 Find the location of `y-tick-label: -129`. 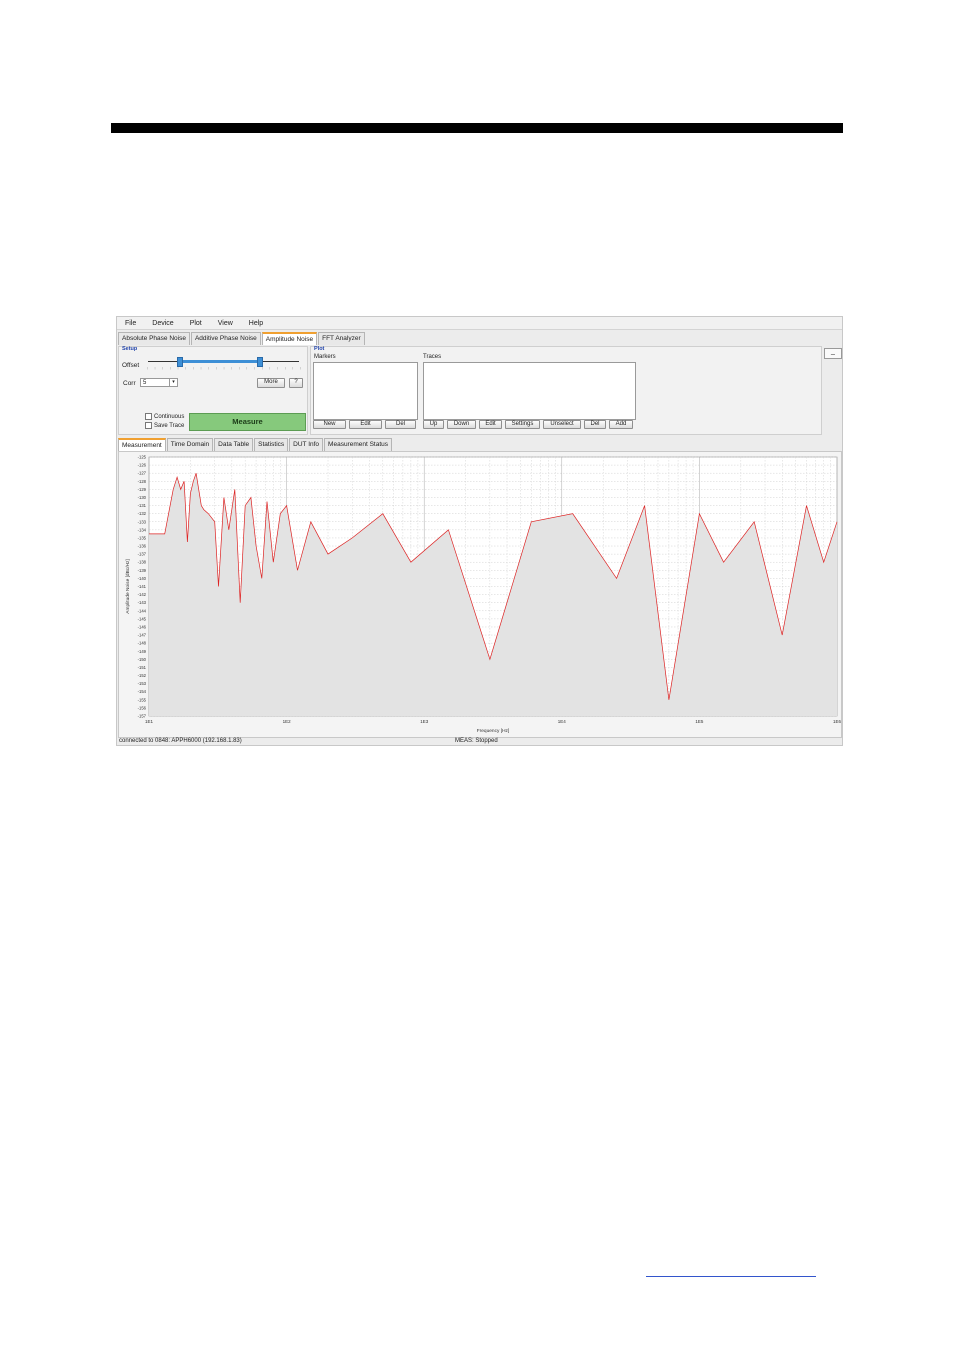

y-tick-label: -129 is located at coordinates (142, 489).